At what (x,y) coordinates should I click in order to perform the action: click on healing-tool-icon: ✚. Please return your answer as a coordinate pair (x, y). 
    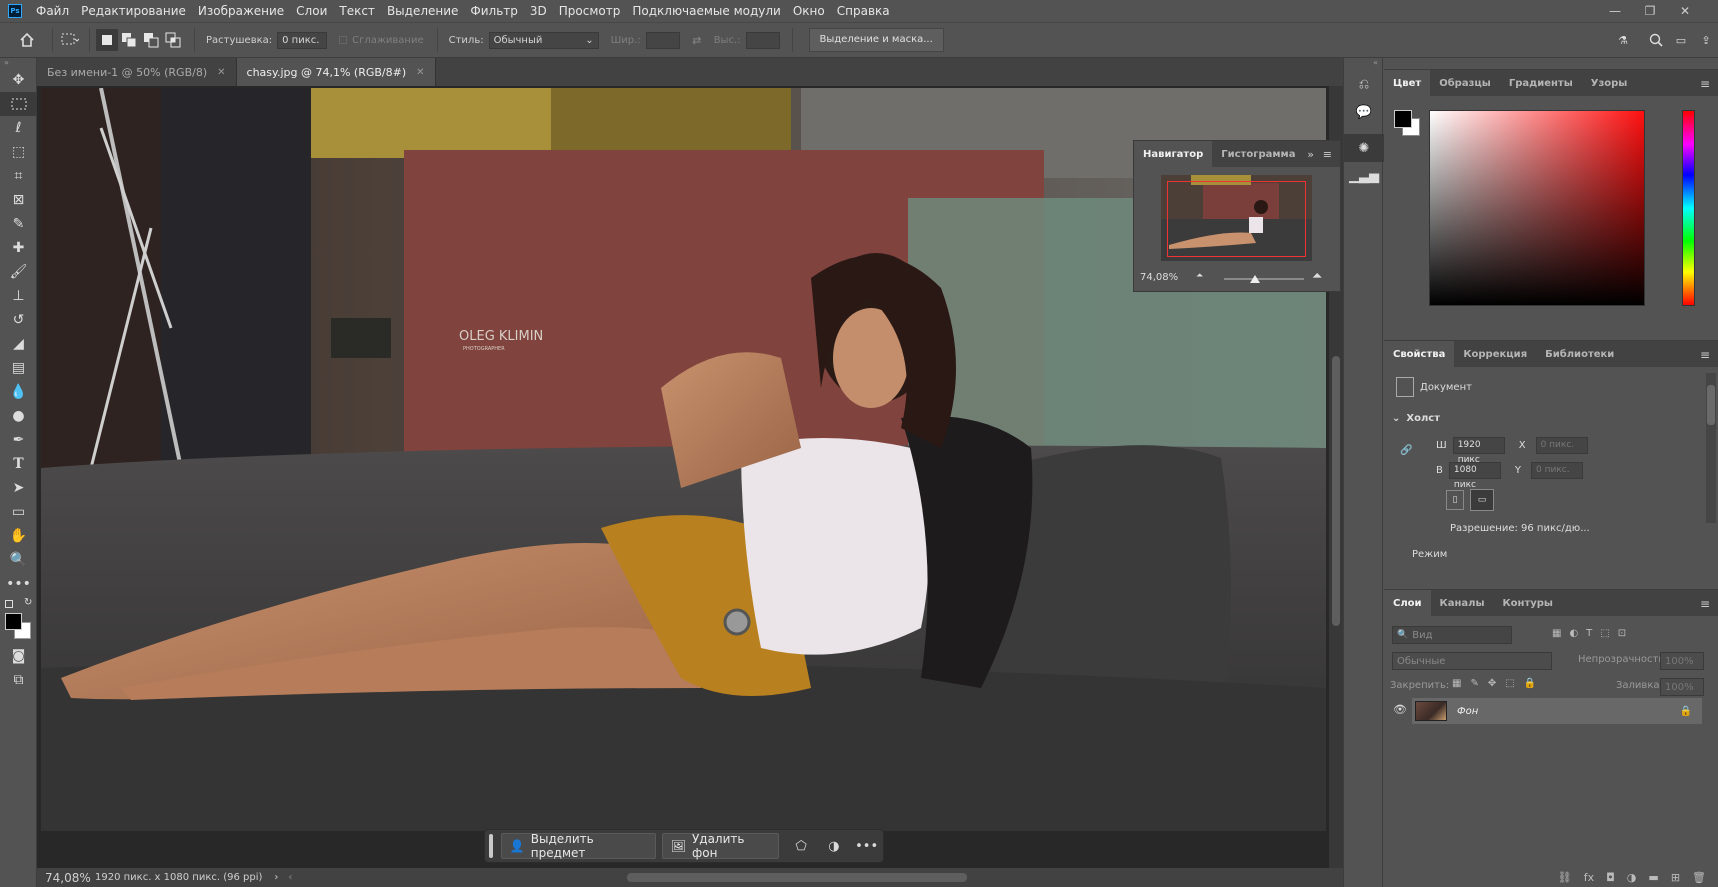
    Looking at the image, I should click on (18, 248).